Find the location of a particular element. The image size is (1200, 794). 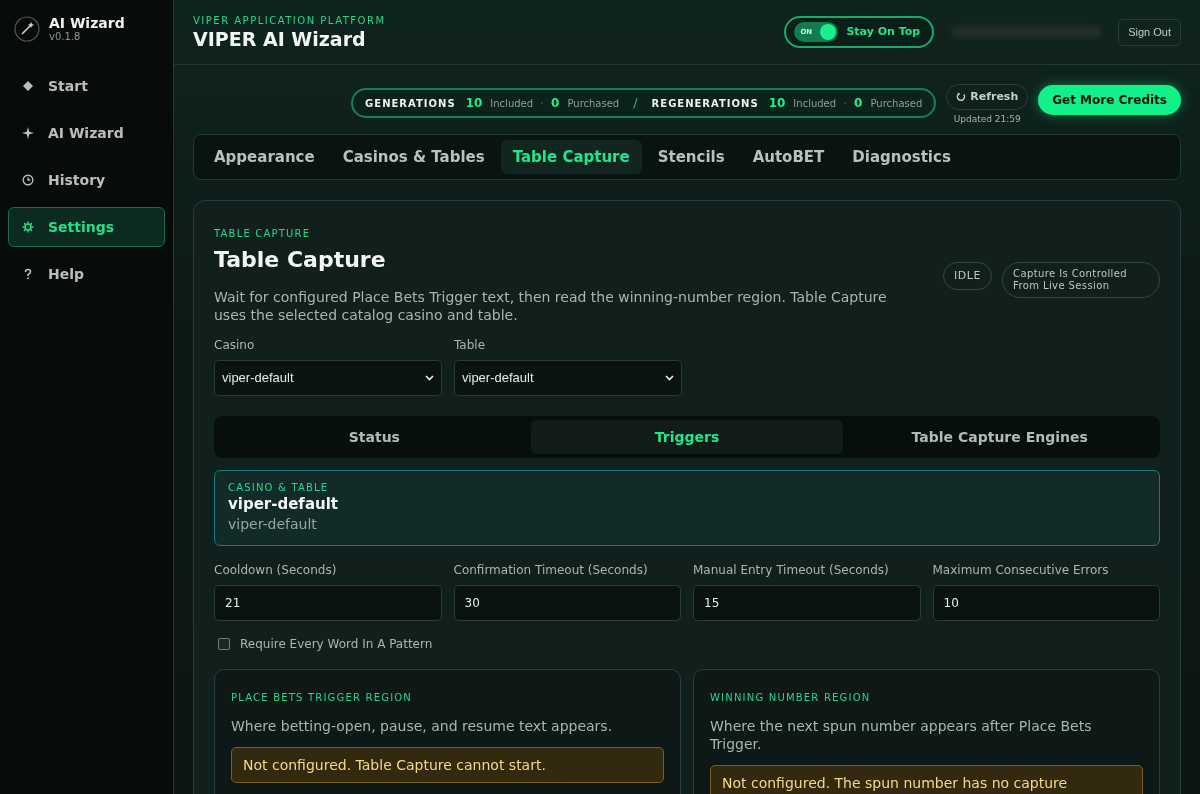

settings-icon is located at coordinates (28, 227).